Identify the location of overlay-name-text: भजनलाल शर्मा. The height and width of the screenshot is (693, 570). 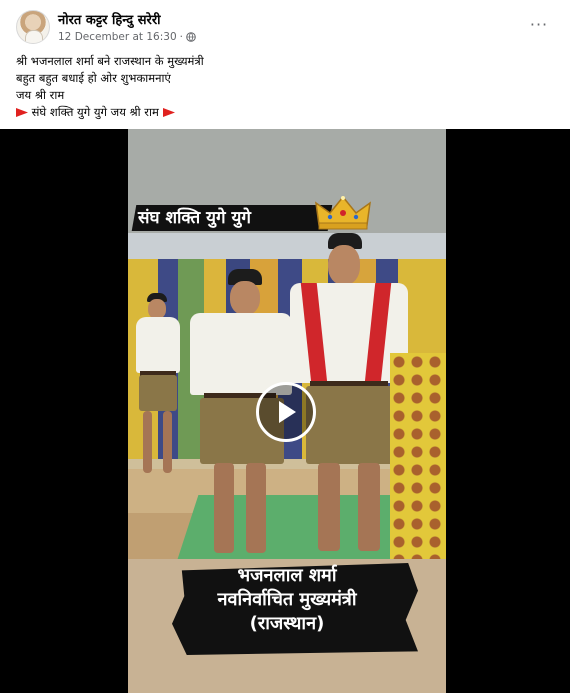
(287, 575).